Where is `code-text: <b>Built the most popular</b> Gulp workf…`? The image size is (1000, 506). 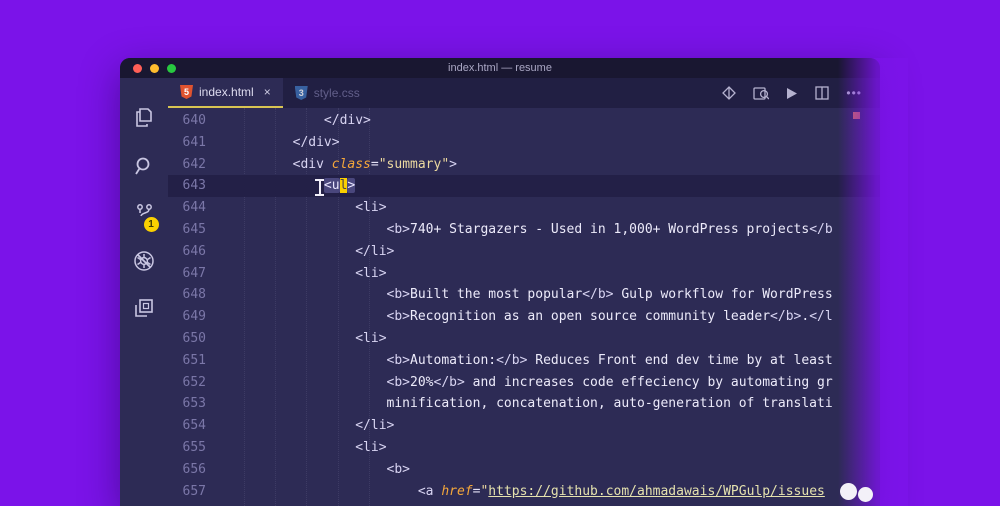 code-text: <b>Built the most popular</b> Gulp workf… is located at coordinates (555, 295).